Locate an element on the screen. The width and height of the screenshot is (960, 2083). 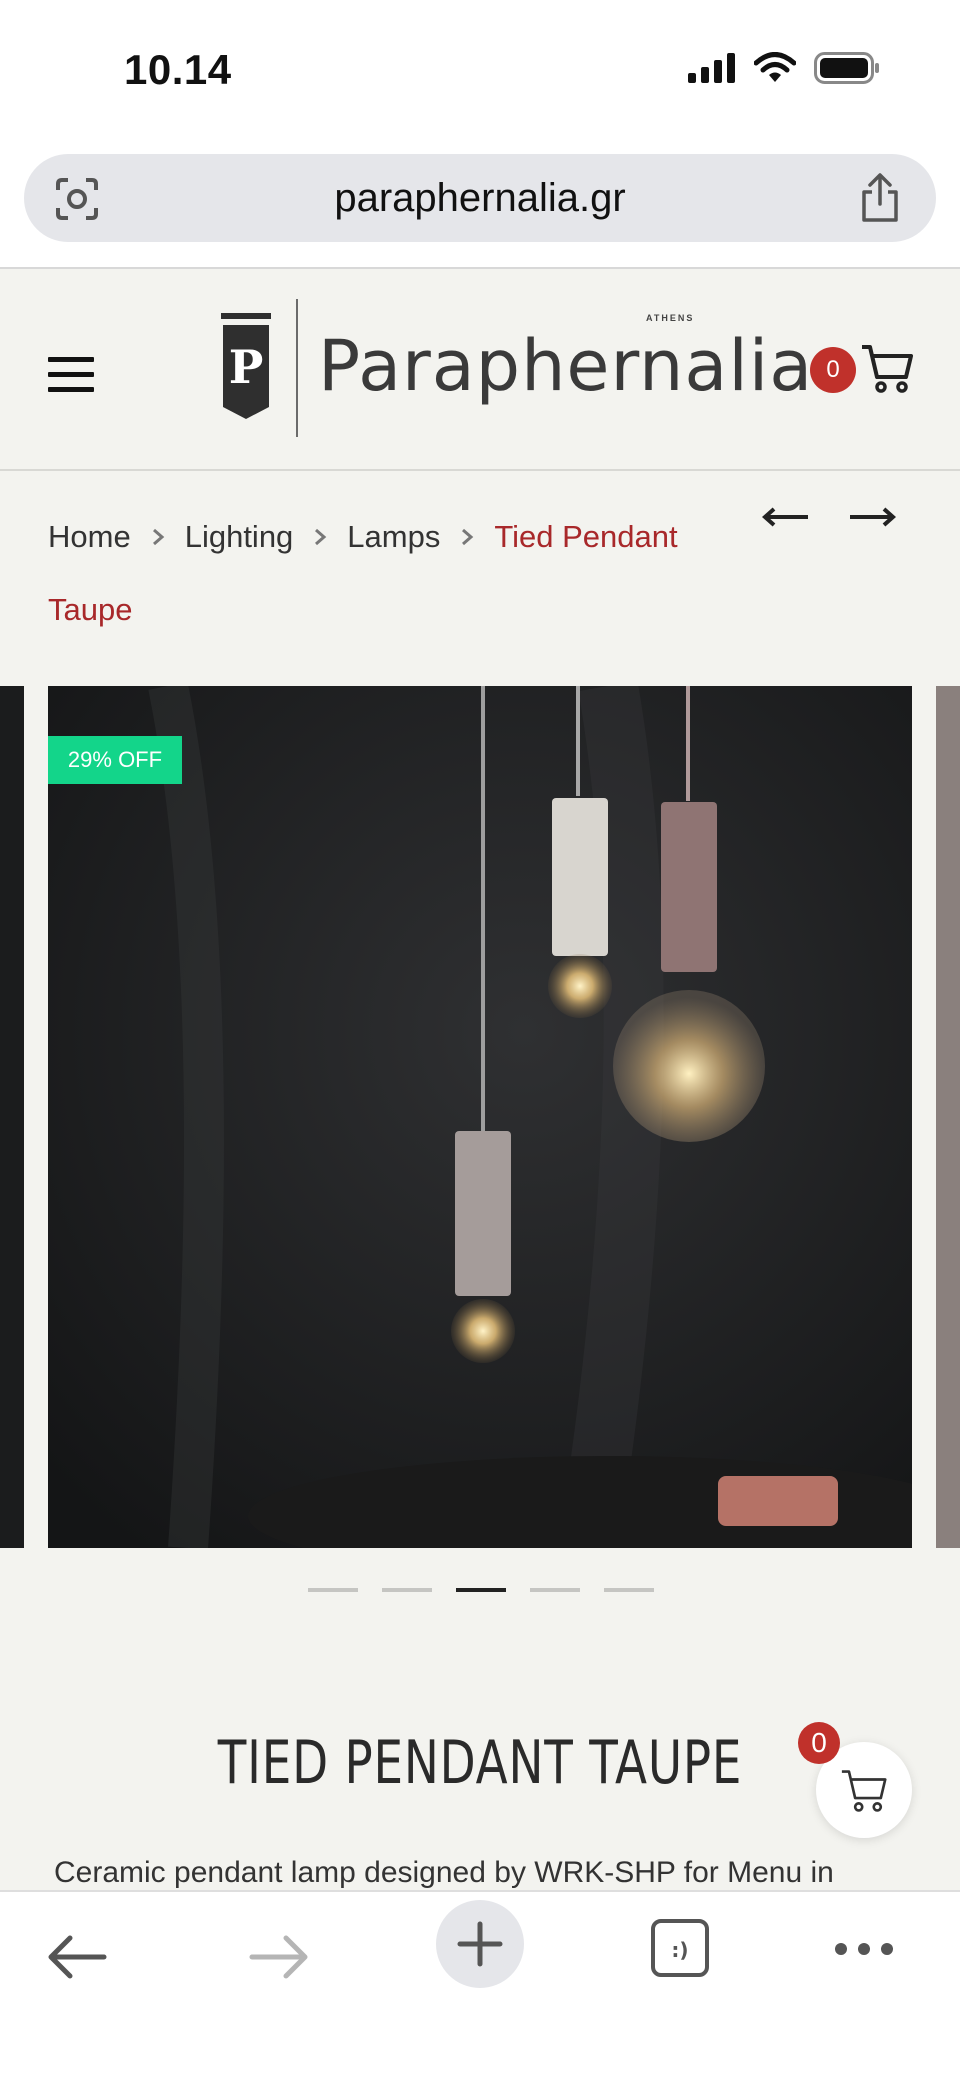
cart-count-badge: 0 is located at coordinates (833, 370).